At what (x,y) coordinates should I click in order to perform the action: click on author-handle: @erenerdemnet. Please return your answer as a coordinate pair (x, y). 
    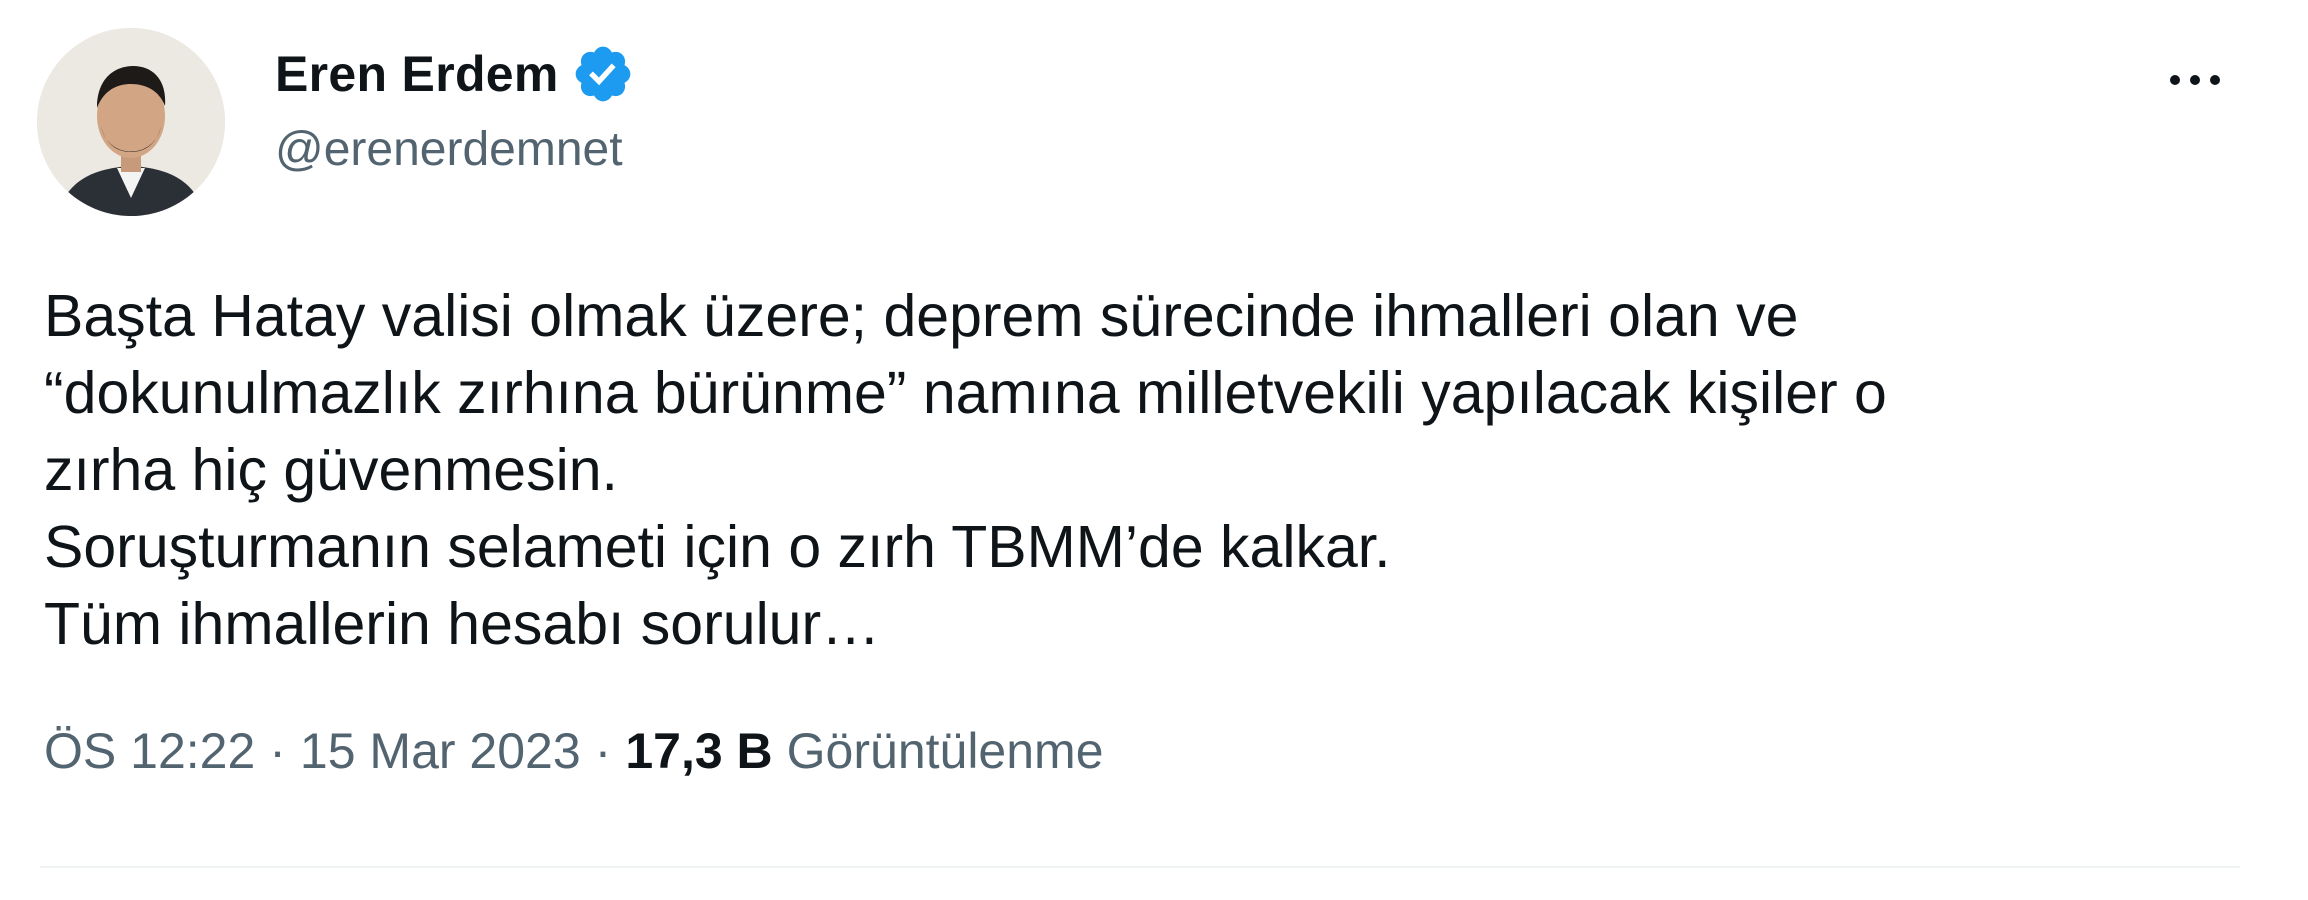
    Looking at the image, I should click on (455, 149).